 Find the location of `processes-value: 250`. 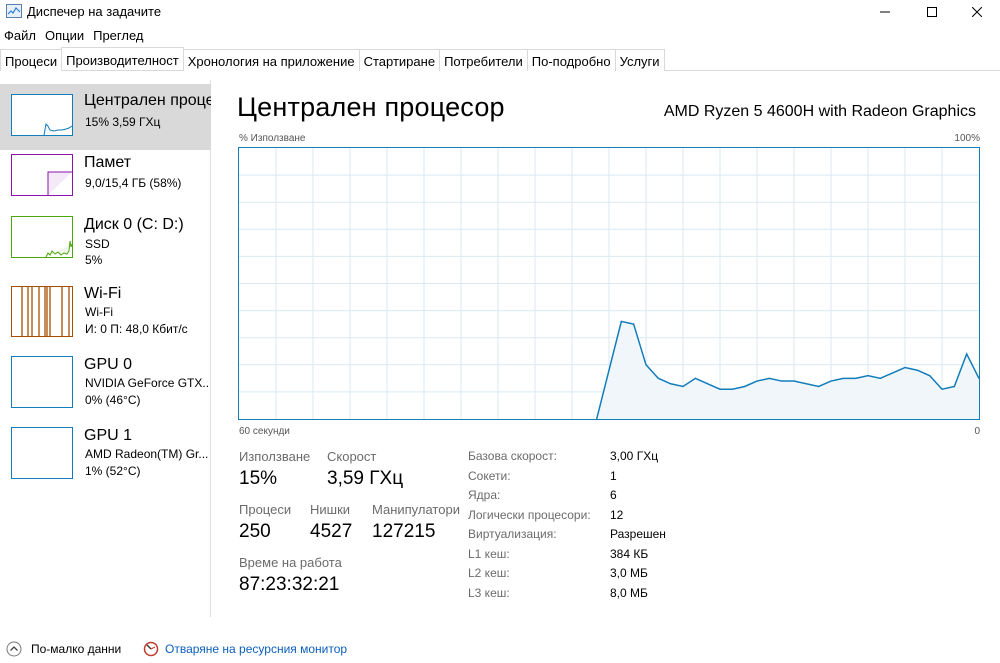

processes-value: 250 is located at coordinates (255, 531).